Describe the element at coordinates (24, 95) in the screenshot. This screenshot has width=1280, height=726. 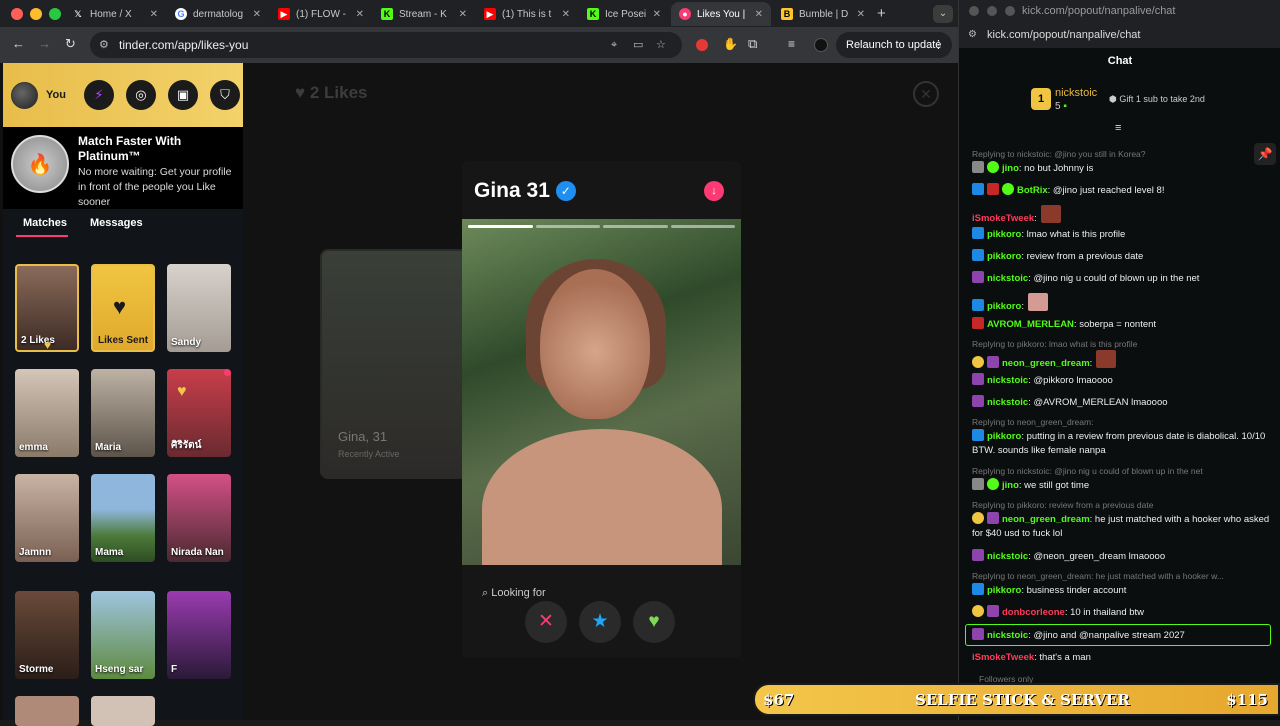
I see `avatar` at that location.